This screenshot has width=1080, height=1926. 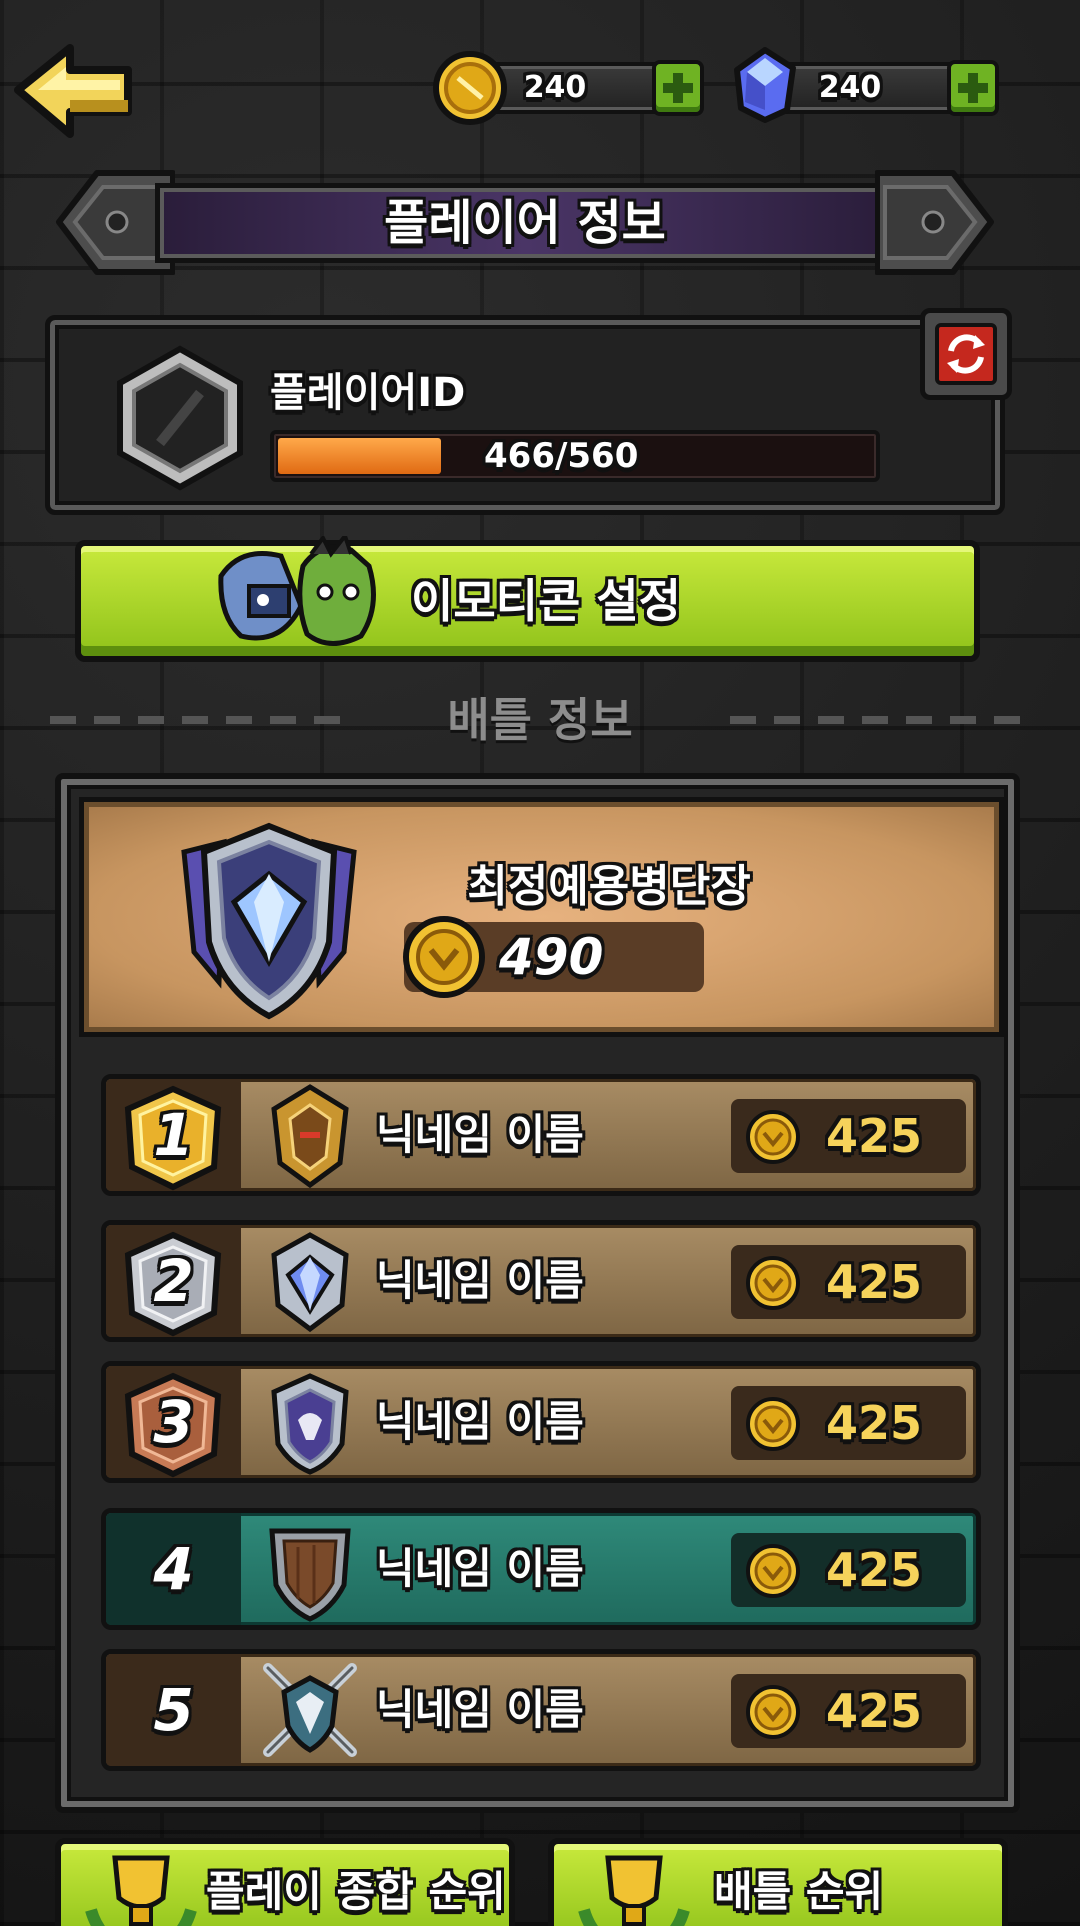 I want to click on gem-icon, so click(x=765, y=85).